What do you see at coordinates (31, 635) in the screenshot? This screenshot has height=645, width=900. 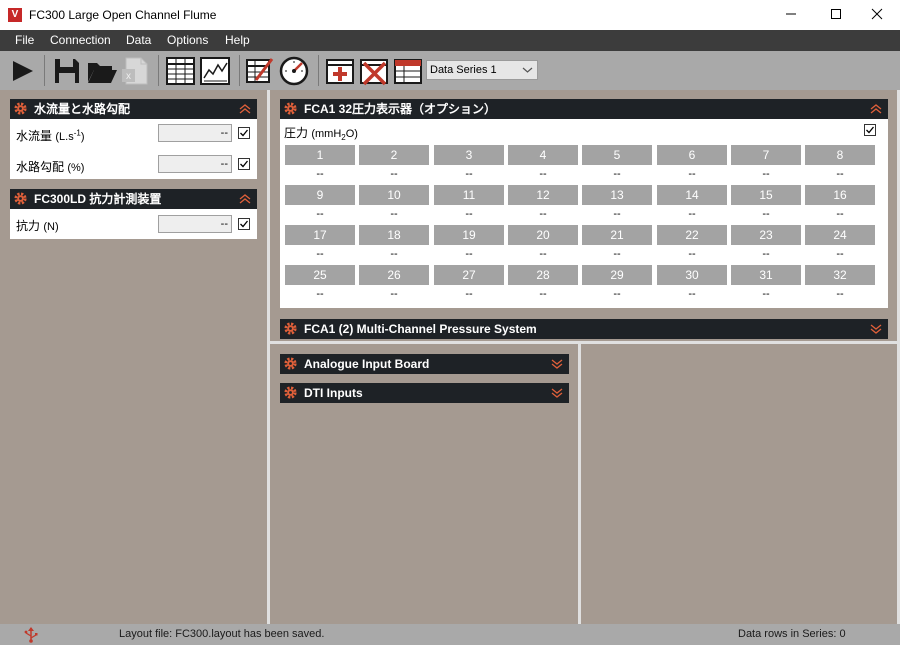 I see `usb-icon` at bounding box center [31, 635].